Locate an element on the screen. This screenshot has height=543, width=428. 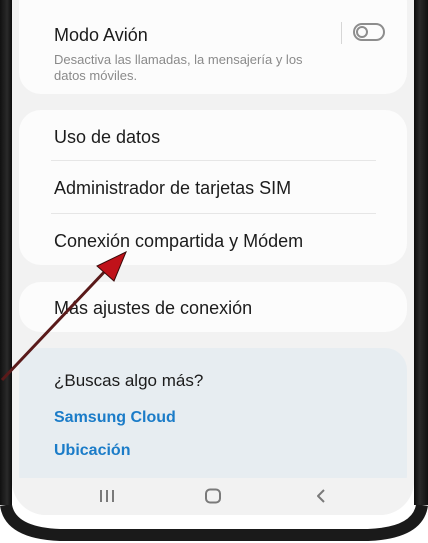
annotation-arrow is located at coordinates (63, 316).